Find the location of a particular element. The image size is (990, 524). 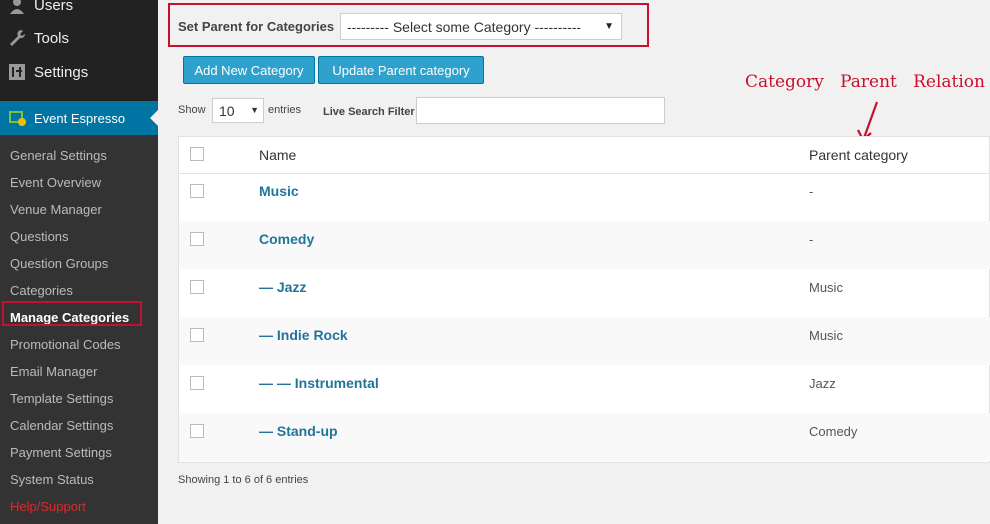

submenu-payment-settings: Payment Settings is located at coordinates (61, 452).